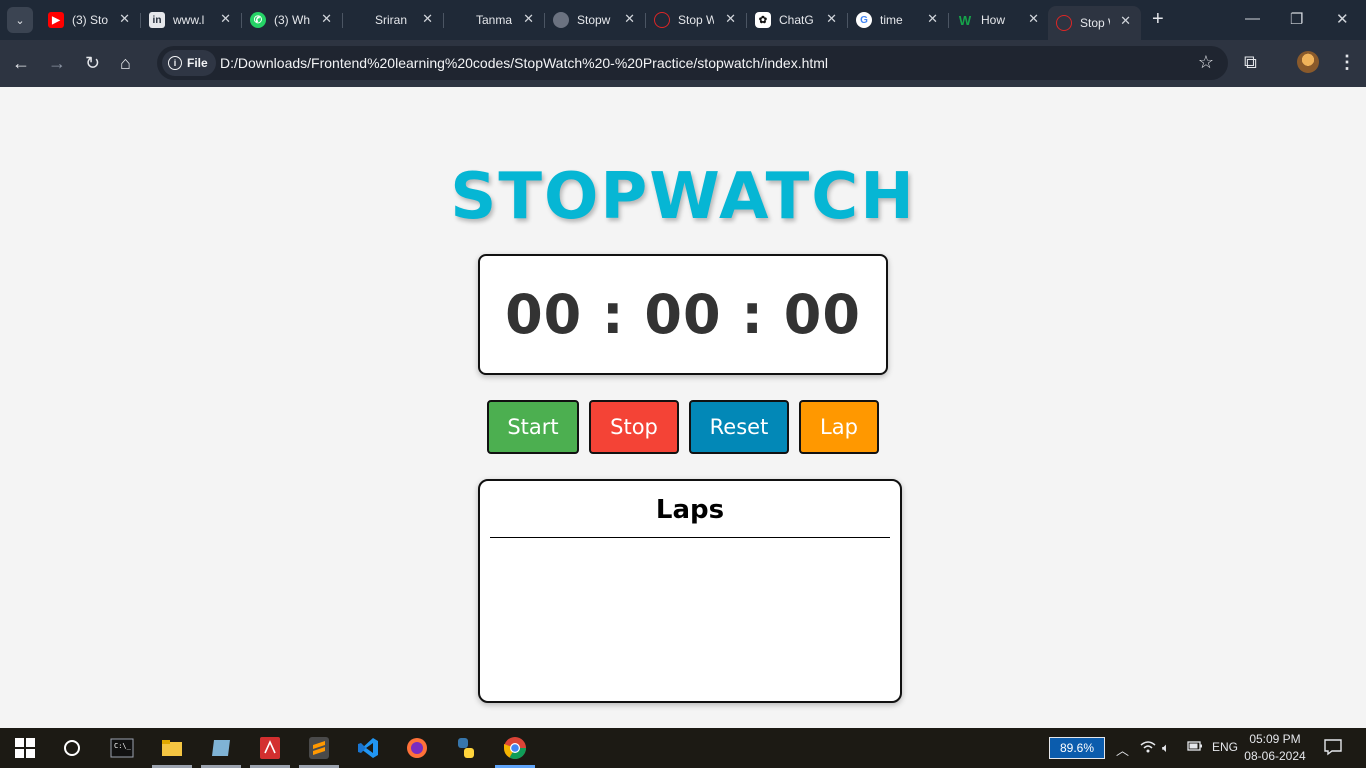 The height and width of the screenshot is (768, 1366). Describe the element at coordinates (125, 63) in the screenshot. I see `home-icon: ⌂` at that location.